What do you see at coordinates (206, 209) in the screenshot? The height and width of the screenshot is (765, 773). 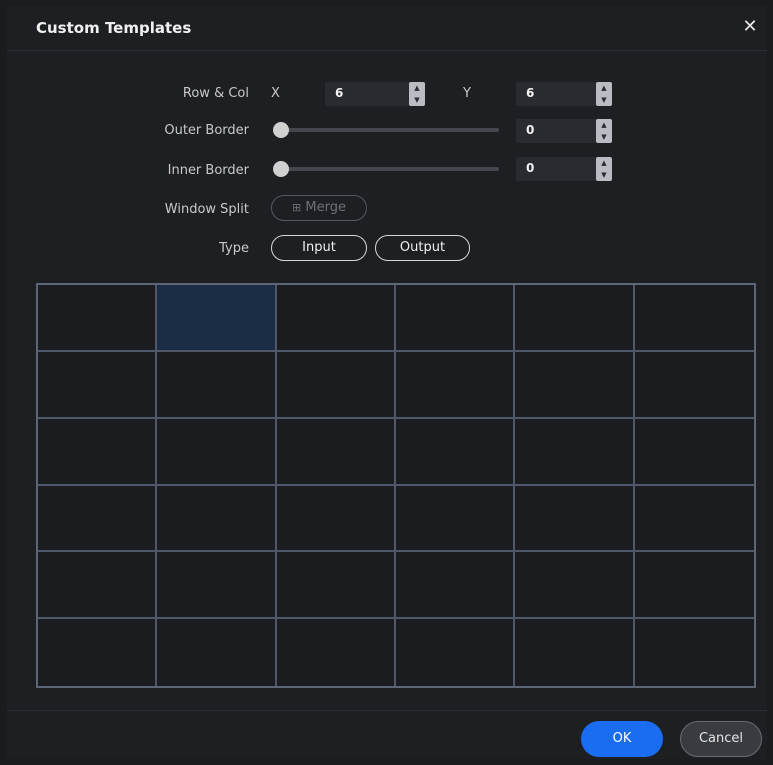 I see `window-split-label: Window Split` at bounding box center [206, 209].